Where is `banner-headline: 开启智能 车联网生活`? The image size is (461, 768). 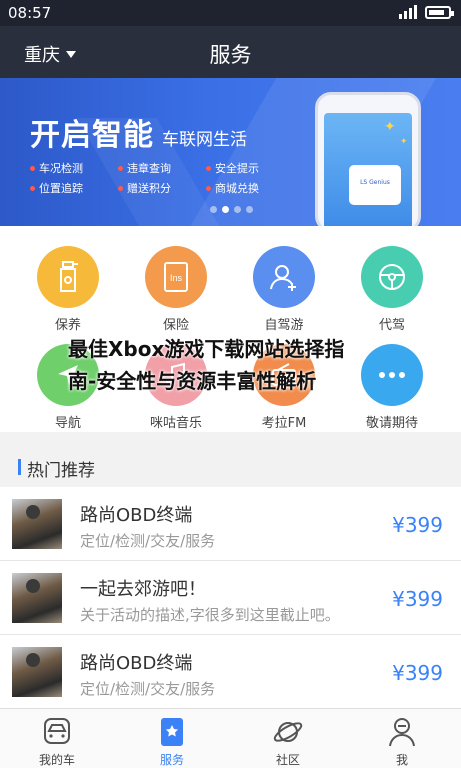
banner-headline: 开启智能 车联网生活 is located at coordinates (138, 132).